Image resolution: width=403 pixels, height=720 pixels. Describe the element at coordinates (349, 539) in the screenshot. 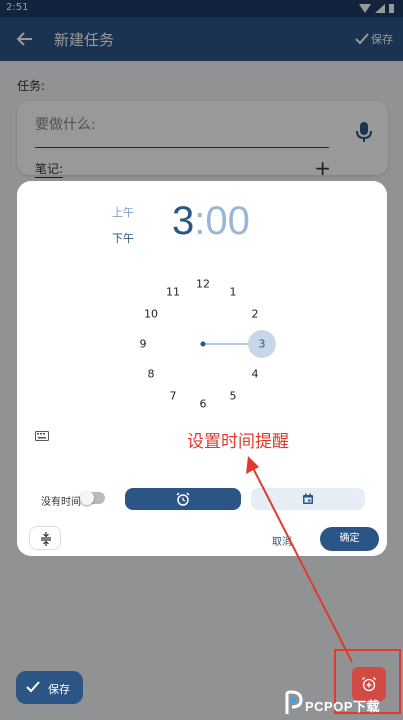

I see `ok-button: 确定` at that location.